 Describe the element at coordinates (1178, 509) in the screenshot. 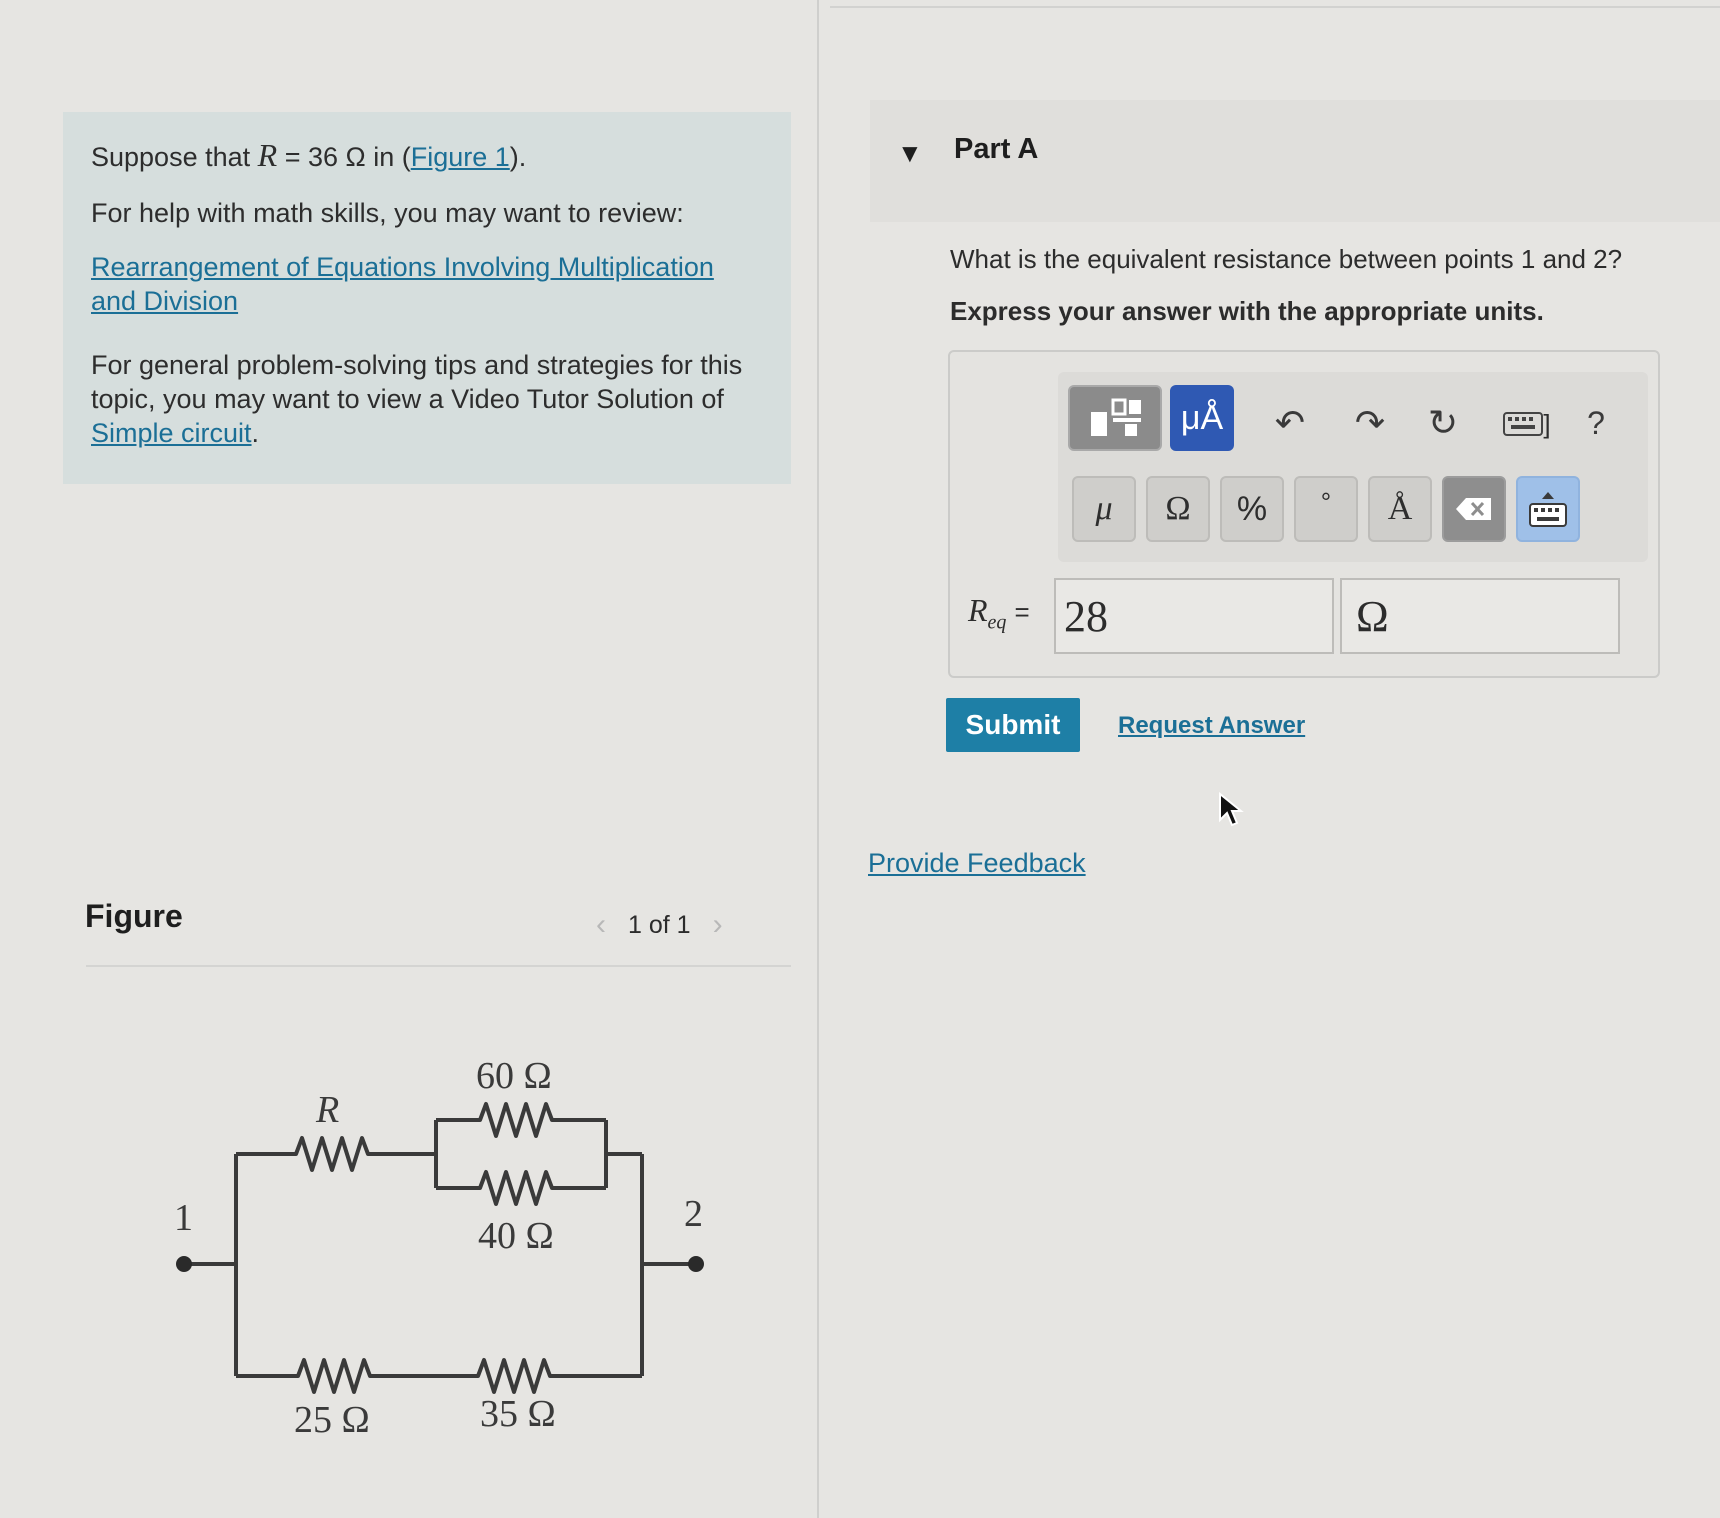

I see `ohm-symbol-button: Ω` at that location.